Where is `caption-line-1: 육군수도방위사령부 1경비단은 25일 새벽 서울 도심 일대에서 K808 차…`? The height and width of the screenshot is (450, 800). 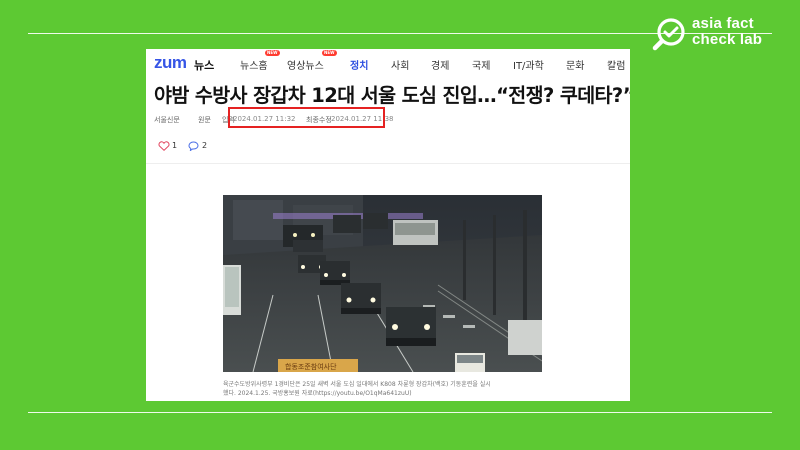 caption-line-1: 육군수도방위사령부 1경비단은 25일 새벽 서울 도심 일대에서 K808 차… is located at coordinates (357, 384).